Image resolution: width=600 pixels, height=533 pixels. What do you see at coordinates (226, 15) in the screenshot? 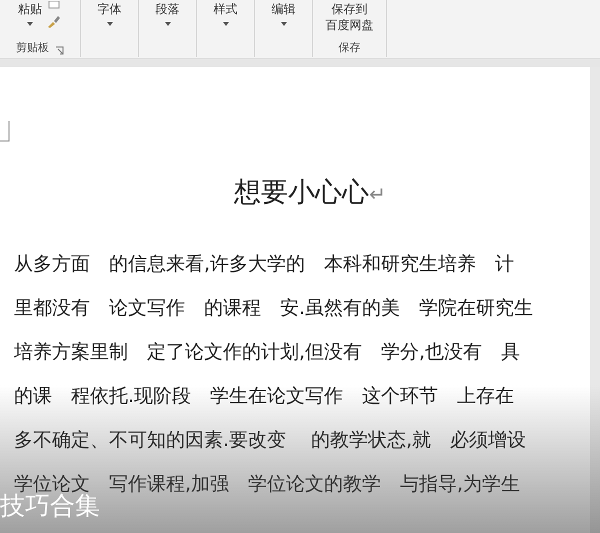
I see `ribbon-button: 样式` at bounding box center [226, 15].